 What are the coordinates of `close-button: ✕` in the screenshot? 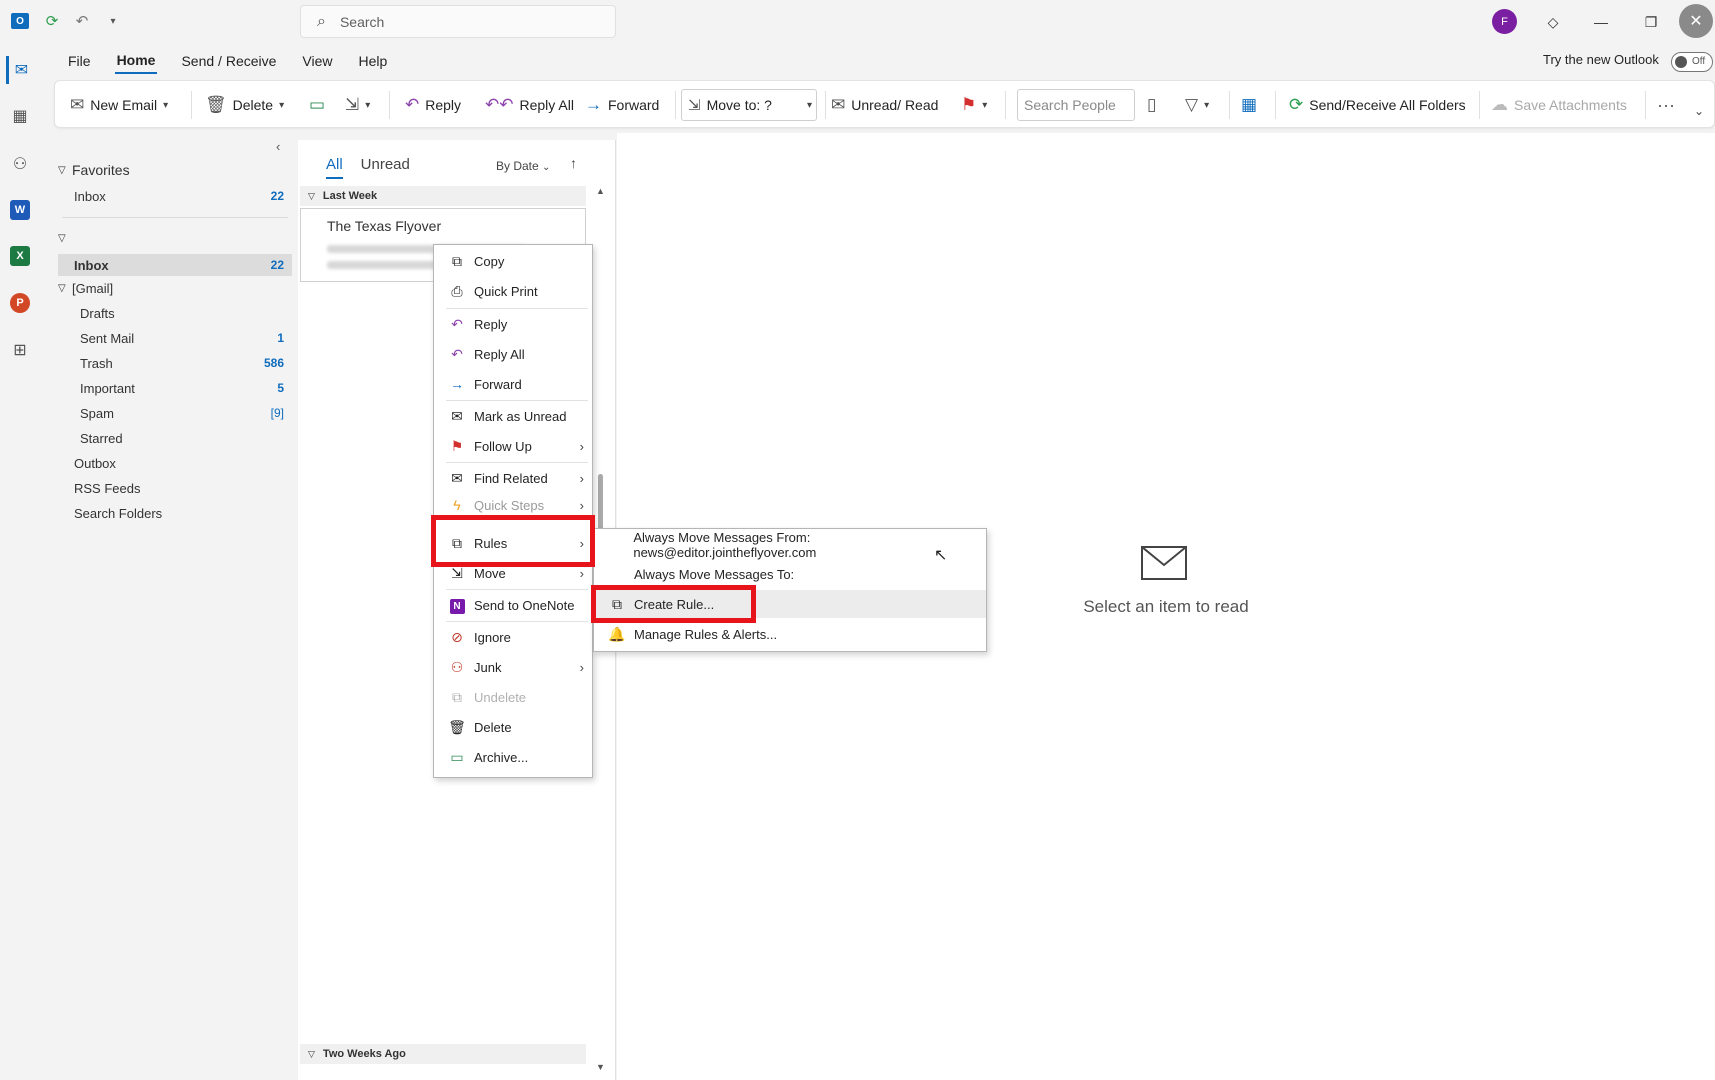 It's located at (1696, 21).